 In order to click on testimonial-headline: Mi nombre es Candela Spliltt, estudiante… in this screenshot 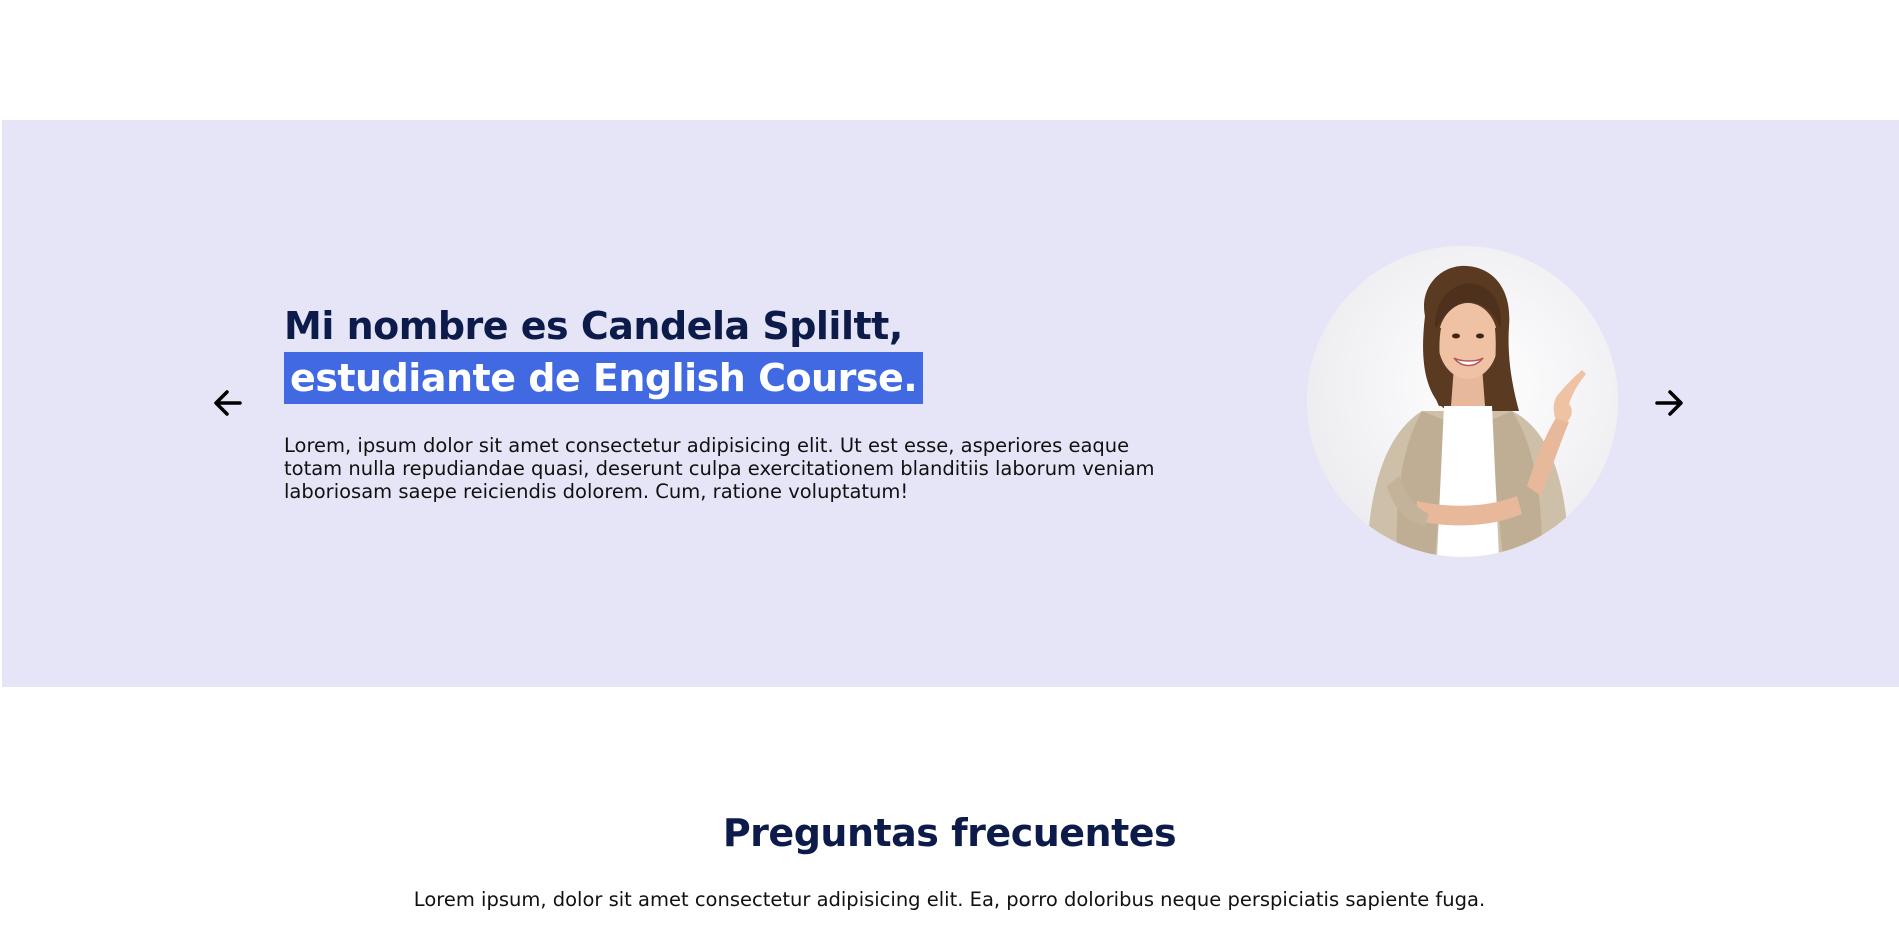, I will do `click(724, 352)`.